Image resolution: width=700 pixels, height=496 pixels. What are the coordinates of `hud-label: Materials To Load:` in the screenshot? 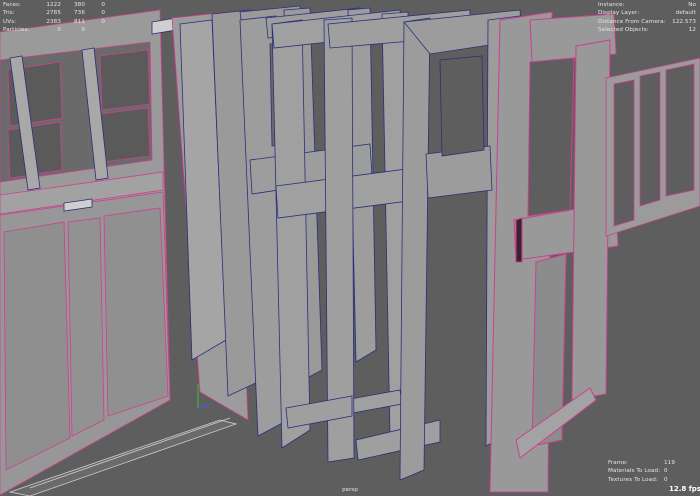 It's located at (634, 471).